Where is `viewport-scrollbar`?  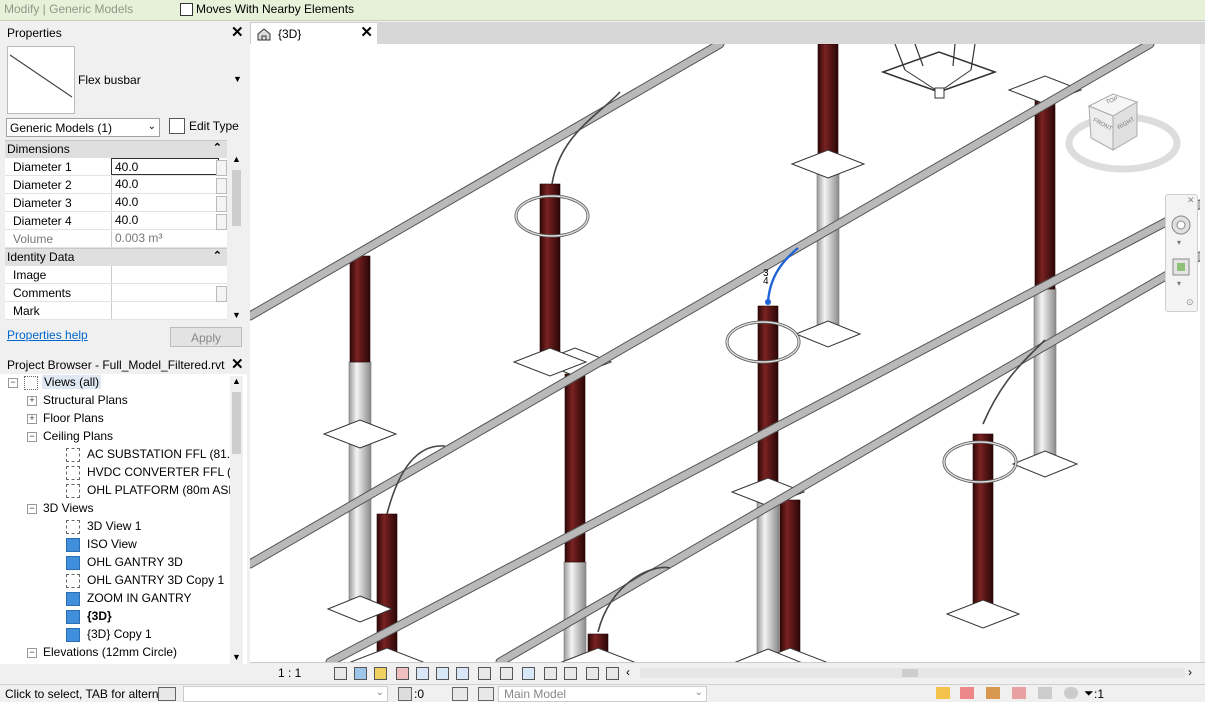 viewport-scrollbar is located at coordinates (1202, 353).